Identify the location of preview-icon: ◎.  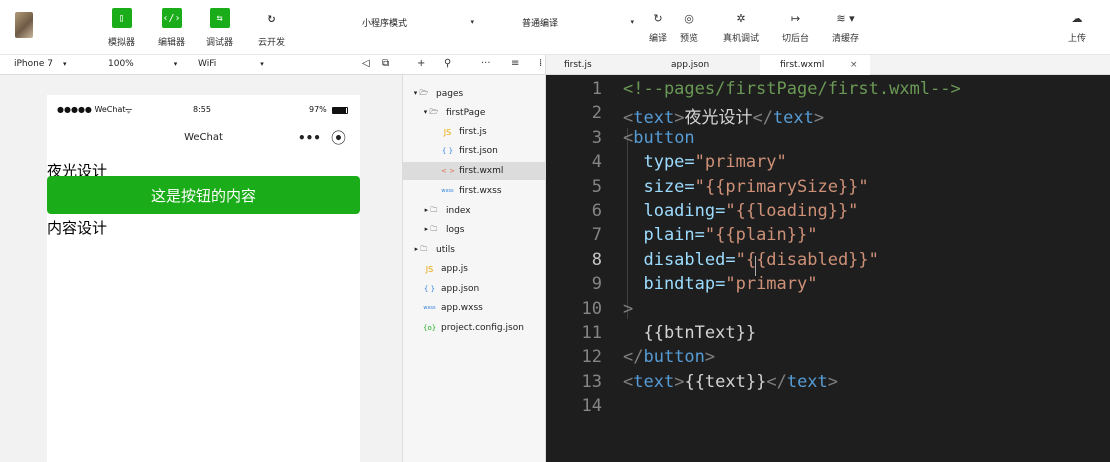
(689, 18).